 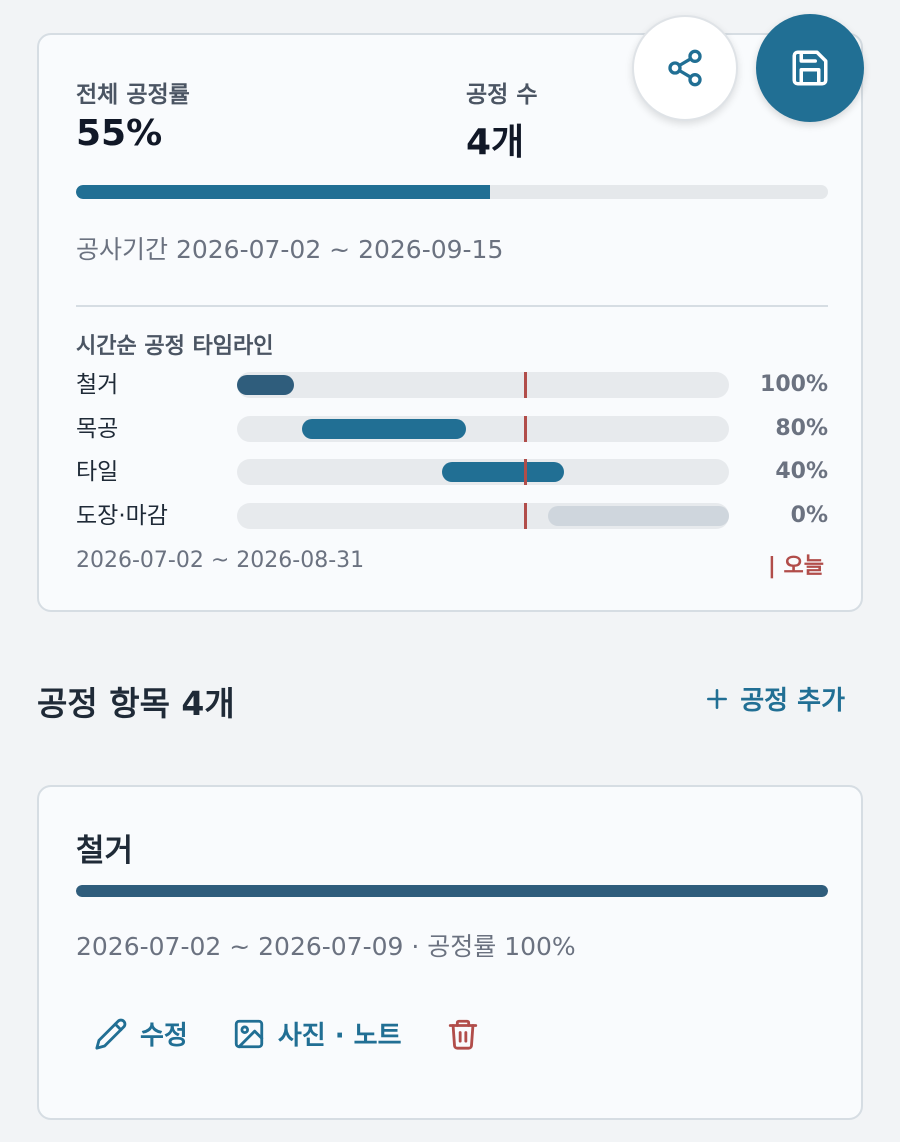 I want to click on construction-period: 공사기간 2026-07-02 ~ 2026-09-15, so click(x=290, y=249).